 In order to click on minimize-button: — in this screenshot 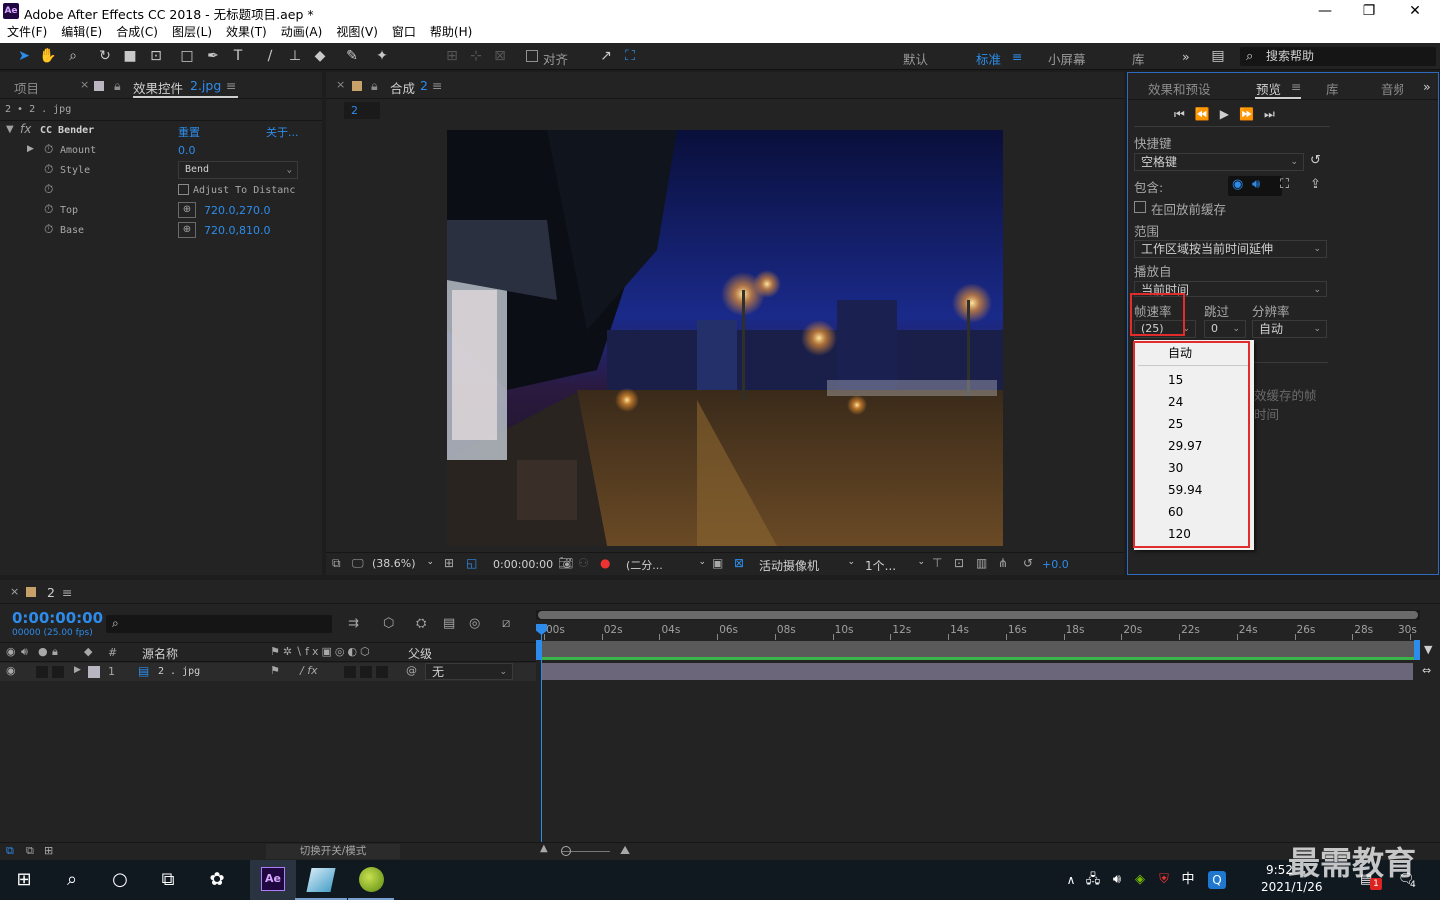, I will do `click(1325, 11)`.